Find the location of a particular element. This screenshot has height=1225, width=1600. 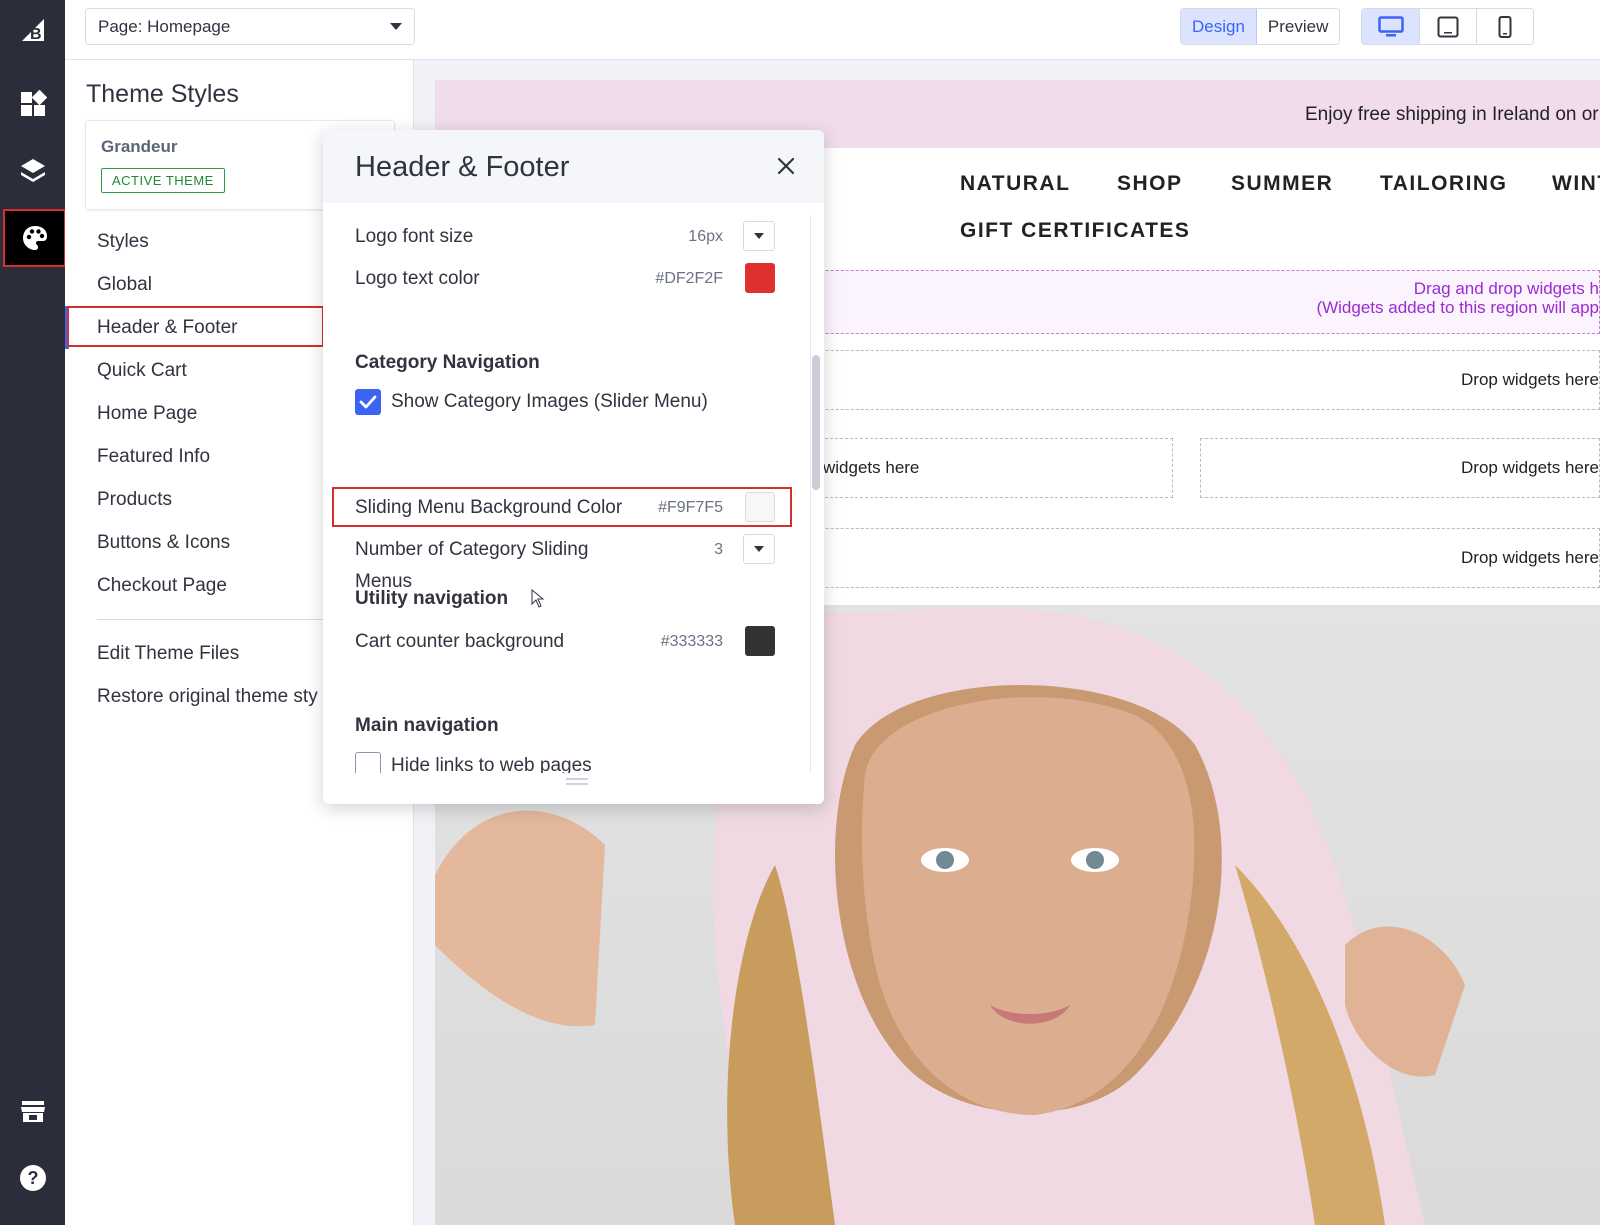

device-toggle is located at coordinates (1447, 26).